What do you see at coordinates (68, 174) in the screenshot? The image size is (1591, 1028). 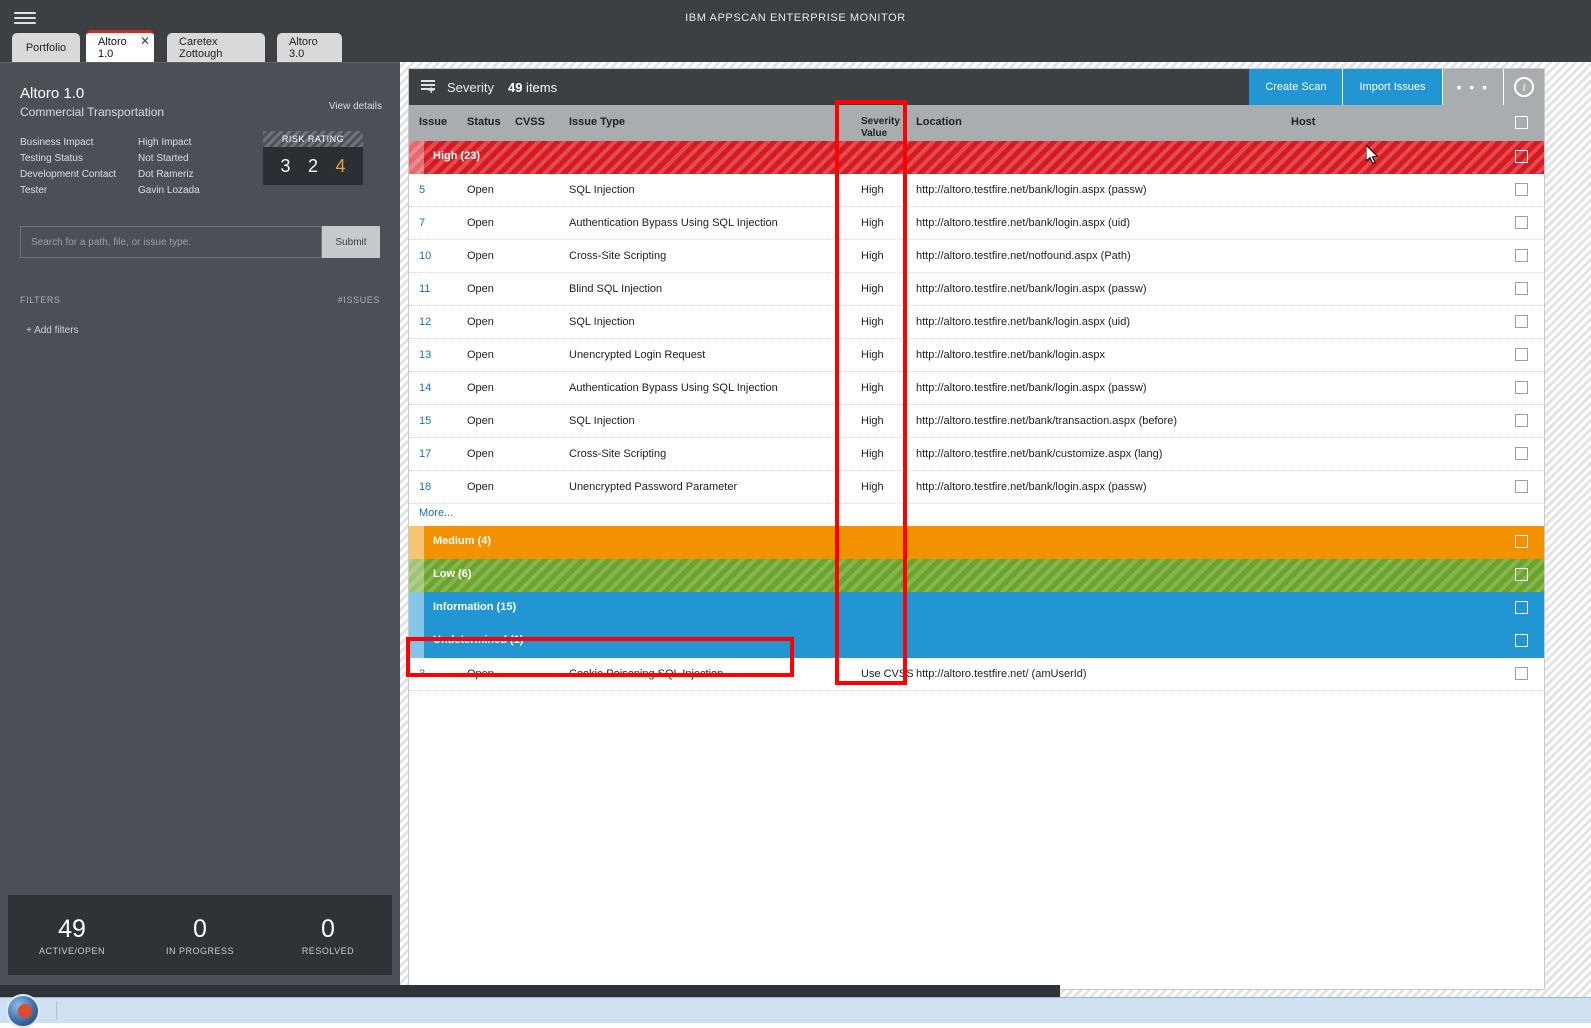 I see `meta-key: Development Contact` at bounding box center [68, 174].